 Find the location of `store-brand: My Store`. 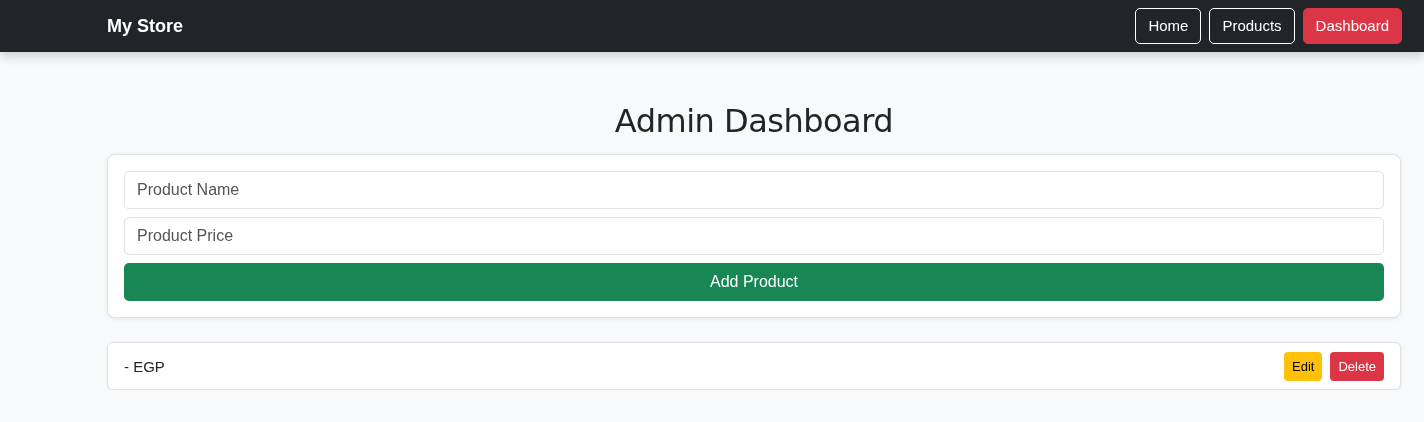

store-brand: My Store is located at coordinates (145, 26).